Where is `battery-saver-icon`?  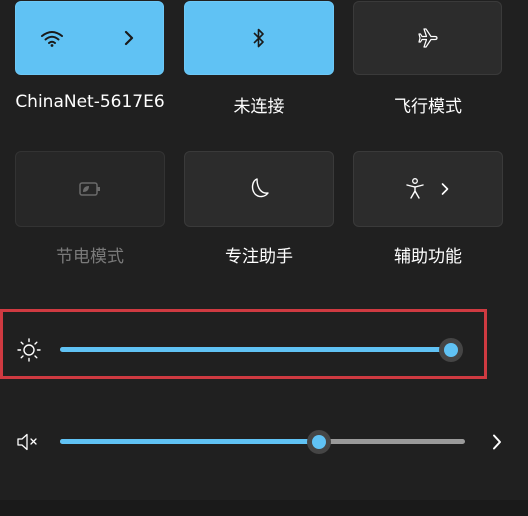 battery-saver-icon is located at coordinates (90, 189).